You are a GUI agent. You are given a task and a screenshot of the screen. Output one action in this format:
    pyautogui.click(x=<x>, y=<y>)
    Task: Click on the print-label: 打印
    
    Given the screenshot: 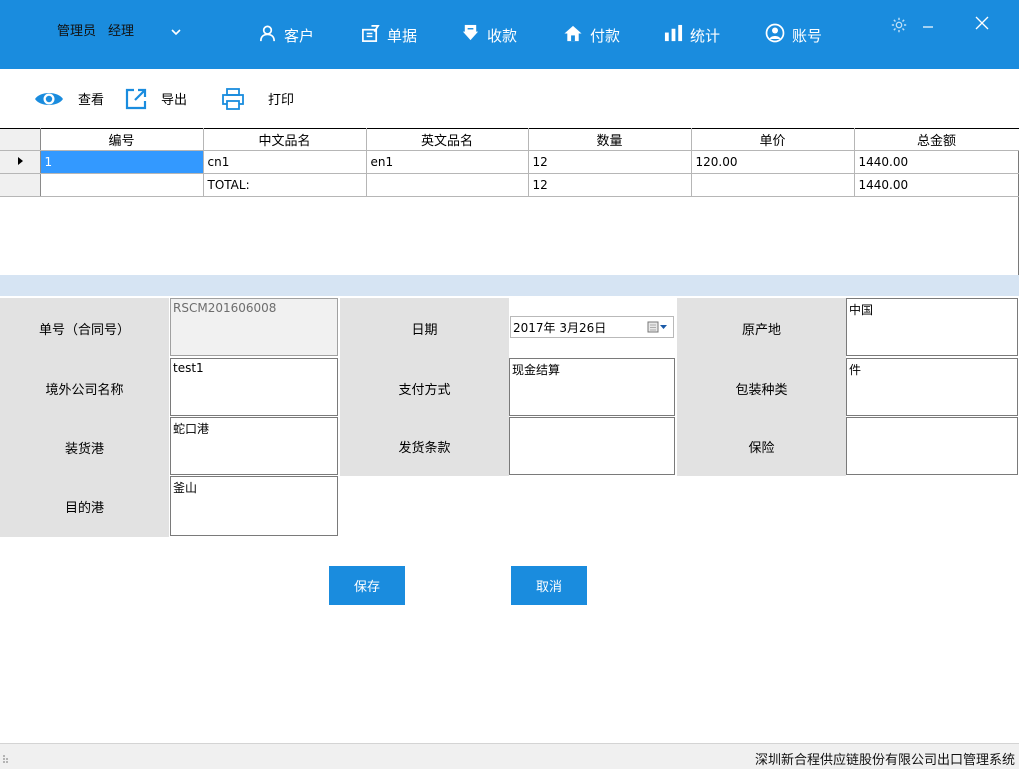 What is the action you would take?
    pyautogui.click(x=281, y=100)
    